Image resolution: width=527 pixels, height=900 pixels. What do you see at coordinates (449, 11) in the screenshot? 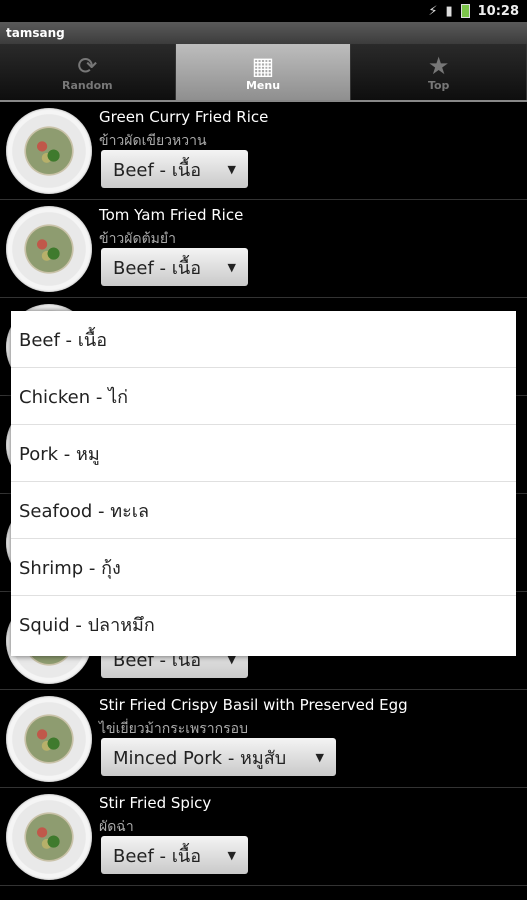
I see `signal-icon: ▮` at bounding box center [449, 11].